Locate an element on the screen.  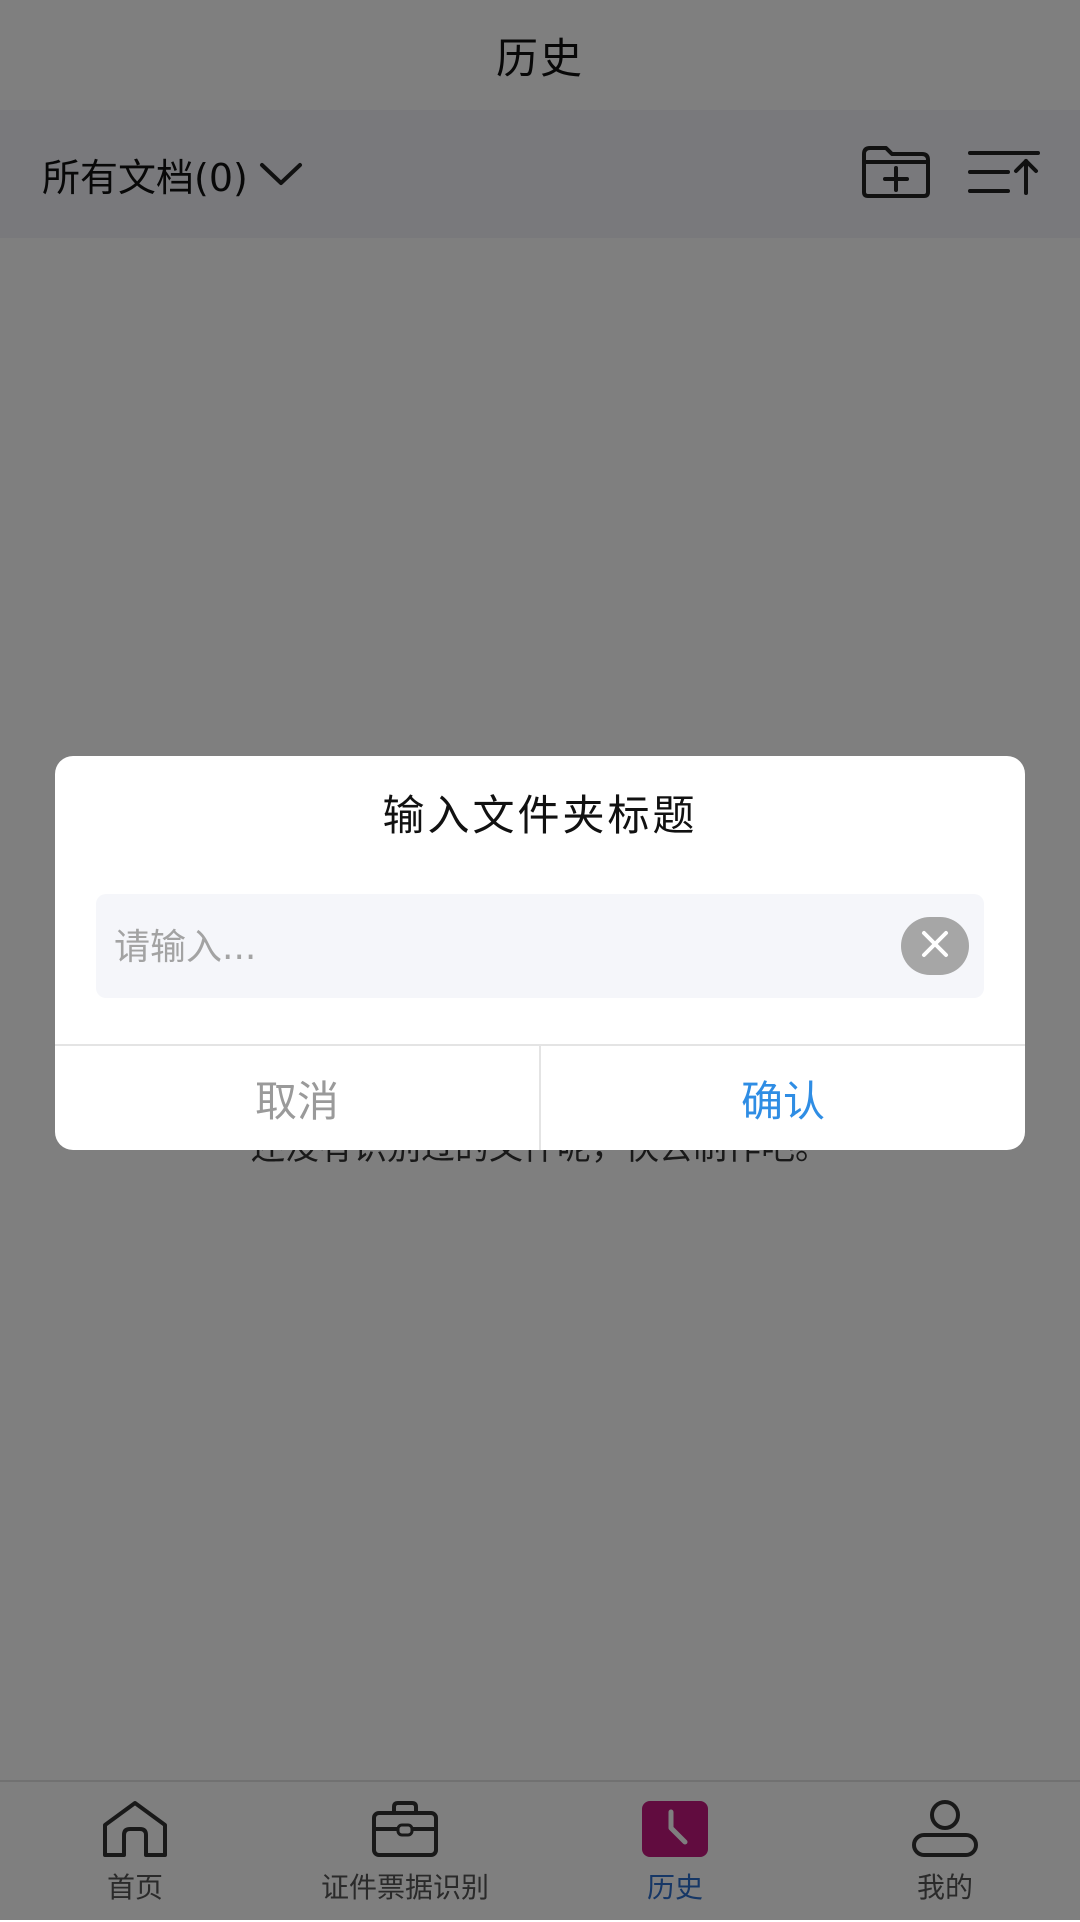
close-icon is located at coordinates (935, 946).